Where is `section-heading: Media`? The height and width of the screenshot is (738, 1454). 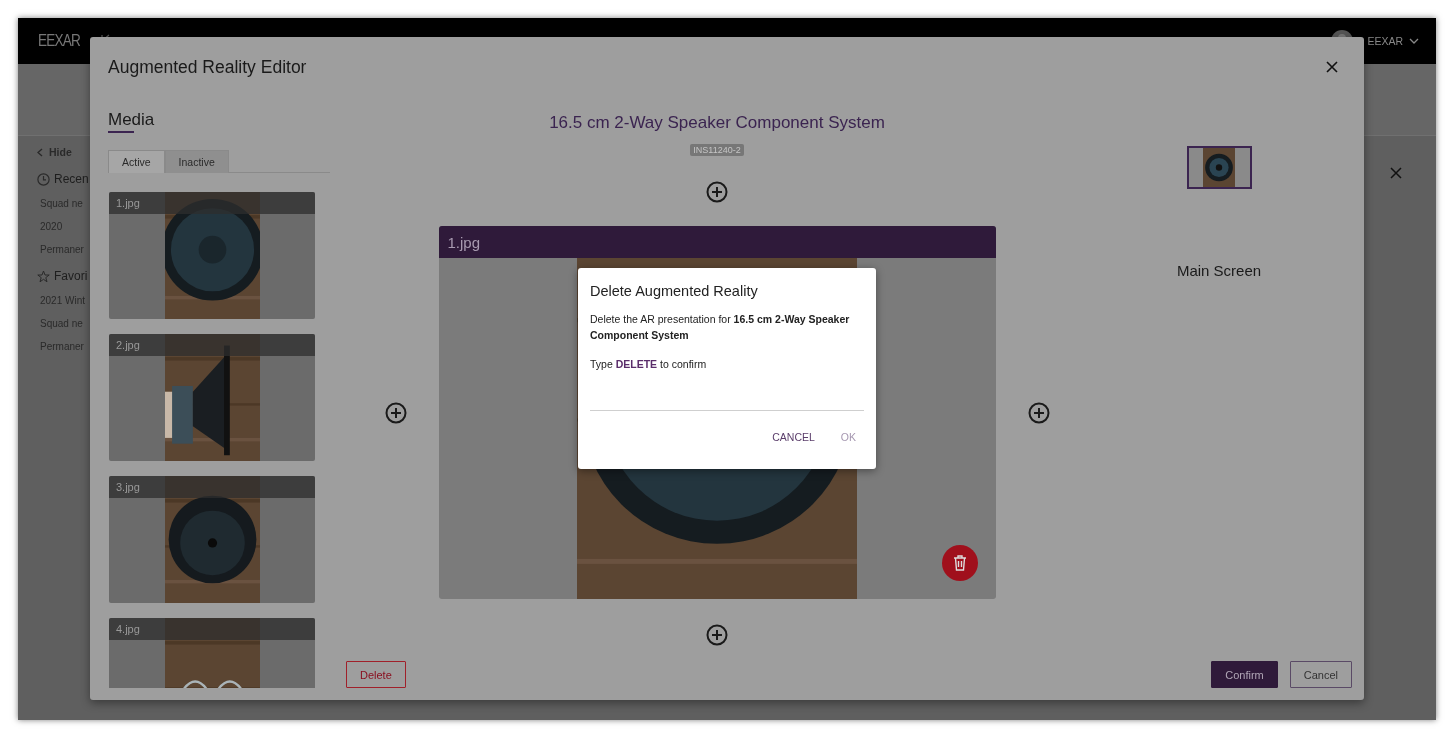 section-heading: Media is located at coordinates (131, 121).